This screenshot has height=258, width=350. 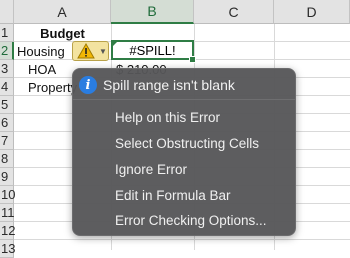 I want to click on row-header-6: 6, so click(x=7, y=123).